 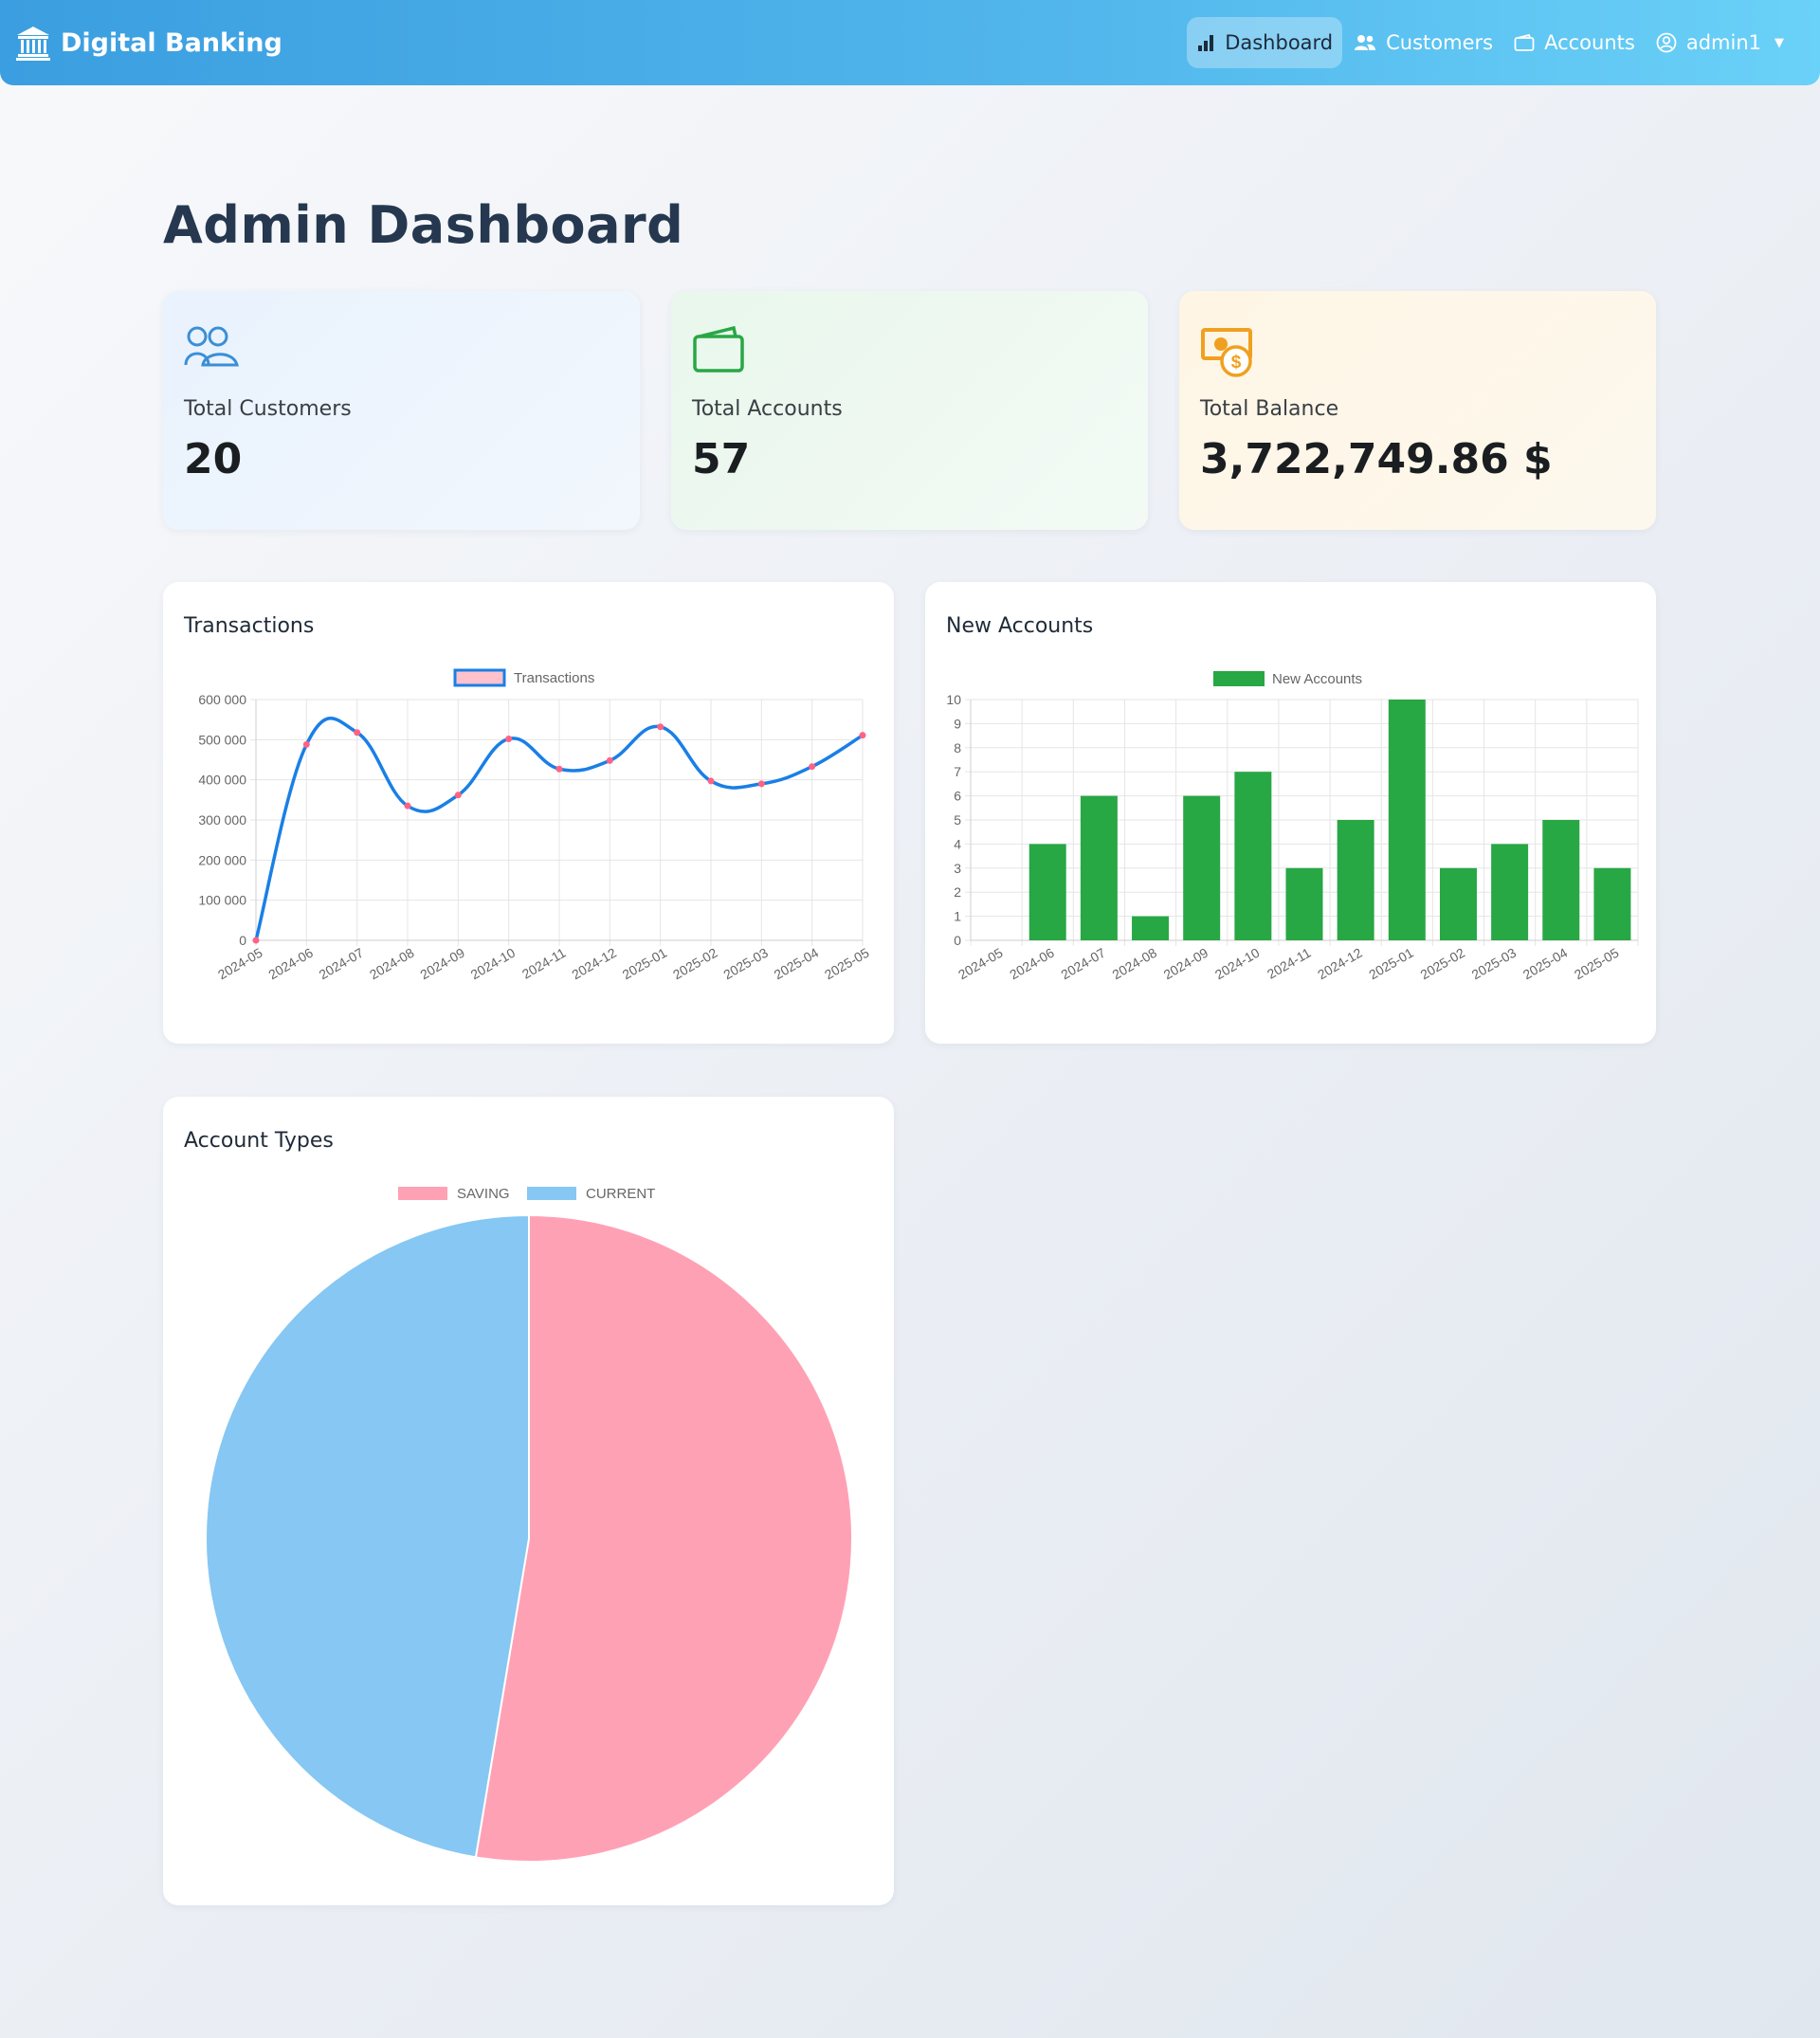 I want to click on transactions-legend-label: Transactions, so click(x=554, y=678).